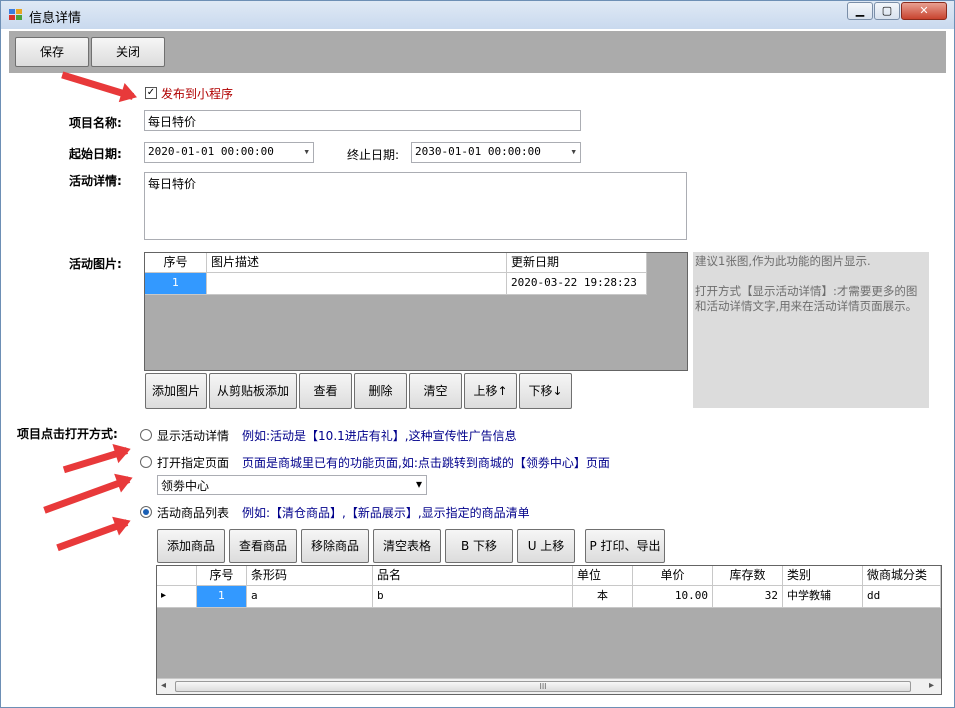 This screenshot has width=955, height=708. What do you see at coordinates (673, 597) in the screenshot?
I see `table-cell: 10.00` at bounding box center [673, 597].